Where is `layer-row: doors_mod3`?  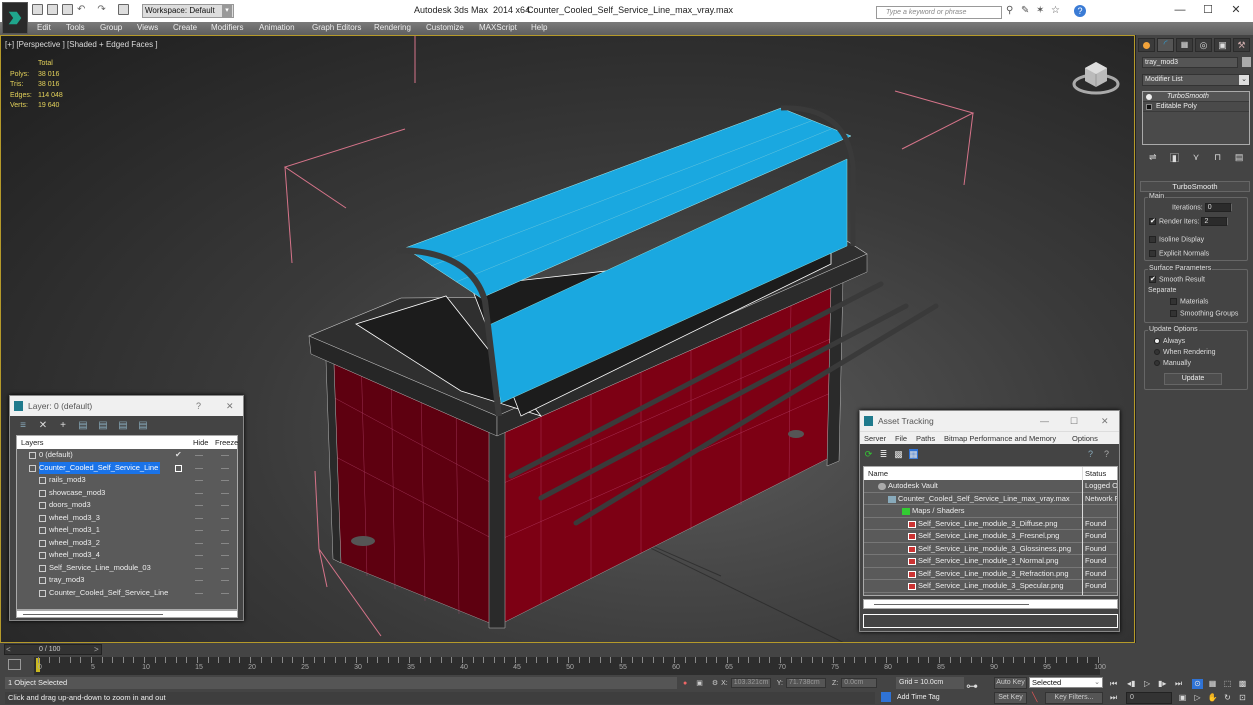 layer-row: doors_mod3 is located at coordinates (127, 505).